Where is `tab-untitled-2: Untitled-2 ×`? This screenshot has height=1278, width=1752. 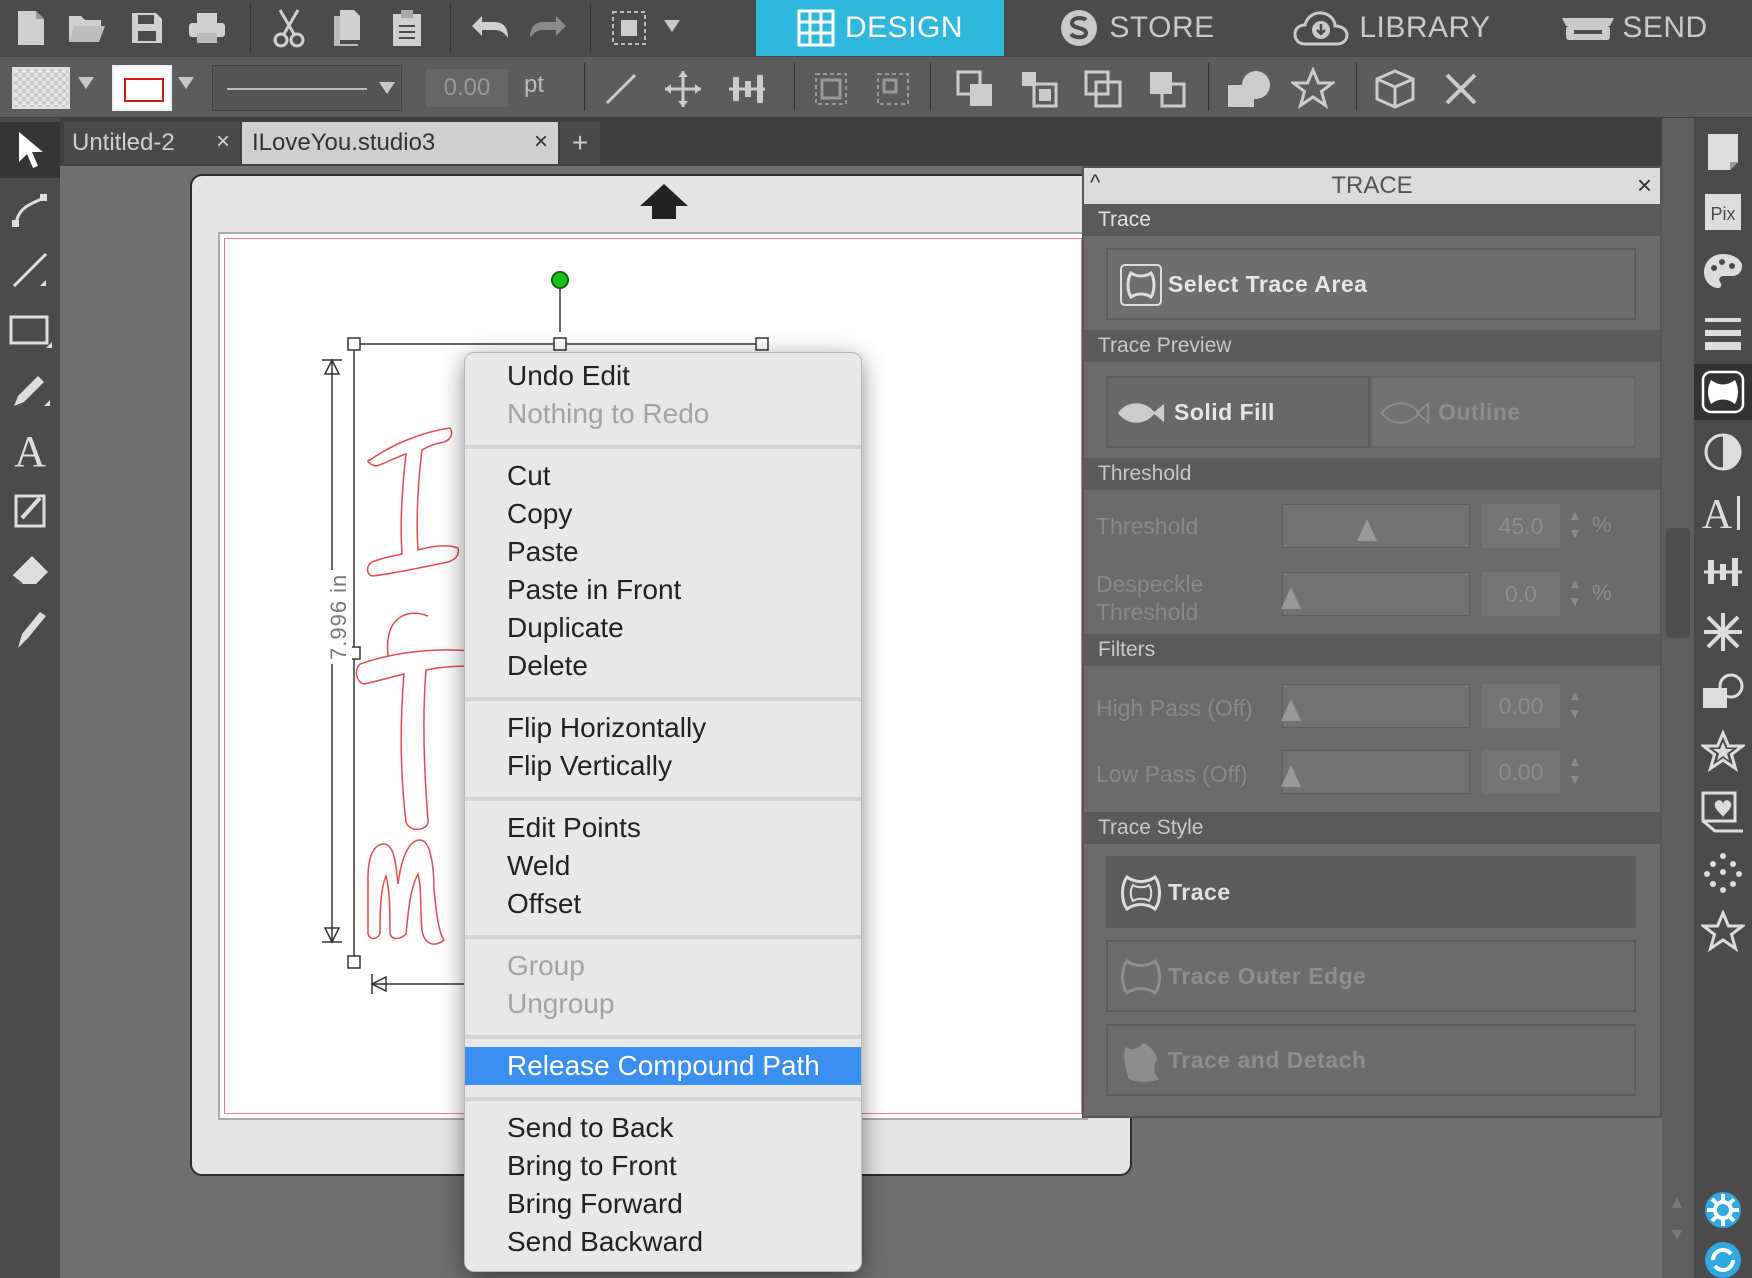
tab-untitled-2: Untitled-2 × is located at coordinates (152, 143).